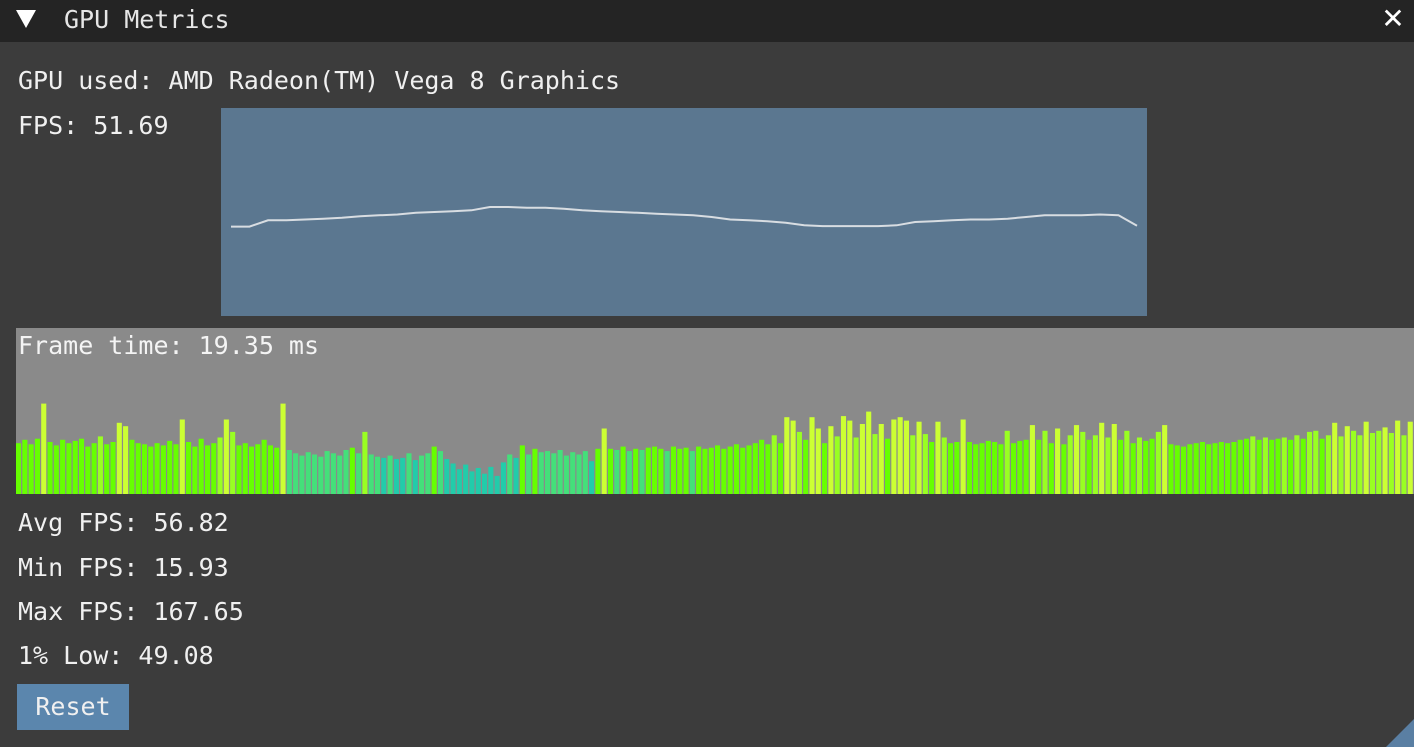  Describe the element at coordinates (26, 19) in the screenshot. I see `triangle-down-icon` at that location.